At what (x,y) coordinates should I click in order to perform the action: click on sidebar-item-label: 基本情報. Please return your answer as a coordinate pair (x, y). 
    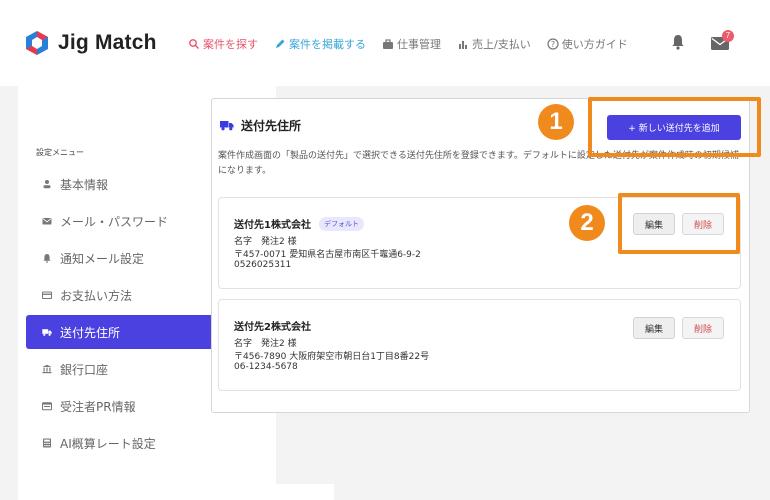
    Looking at the image, I should click on (84, 184).